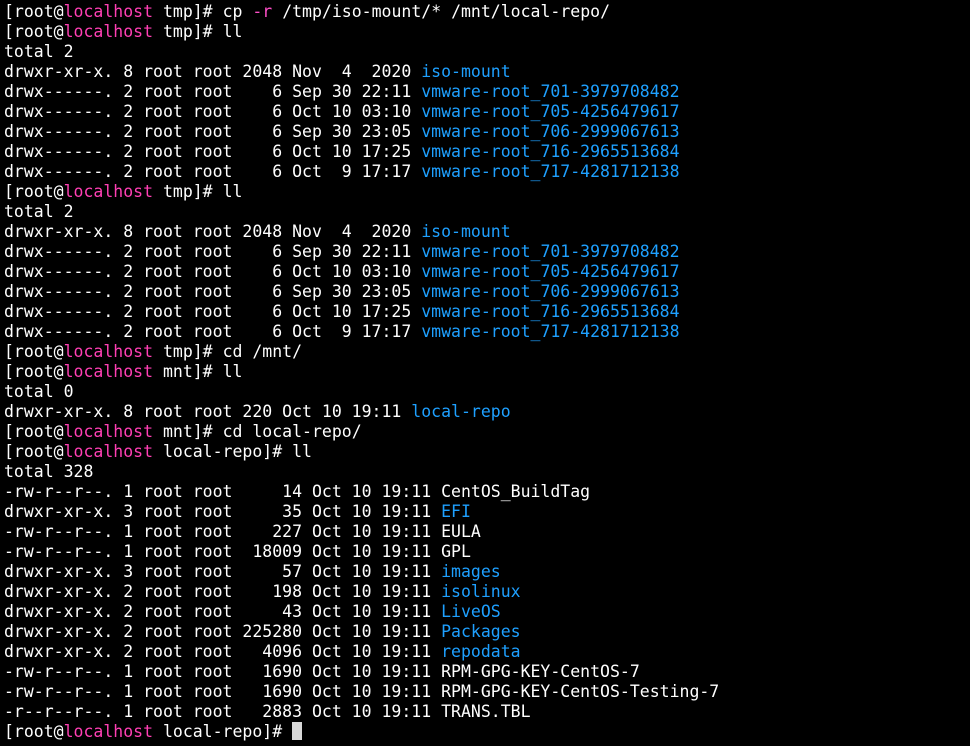 The image size is (970, 746). I want to click on directory-name: vmware-root_705-4256479617, so click(550, 271).